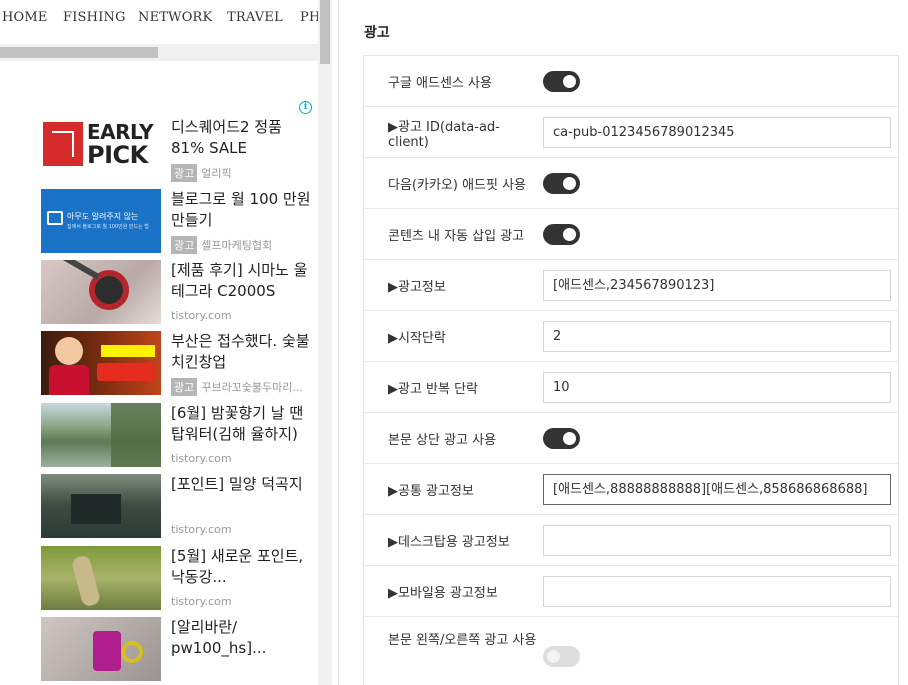 This screenshot has height=685, width=908. I want to click on setting-row-adsense-enable: 구글 애드센스 사용, so click(631, 81).